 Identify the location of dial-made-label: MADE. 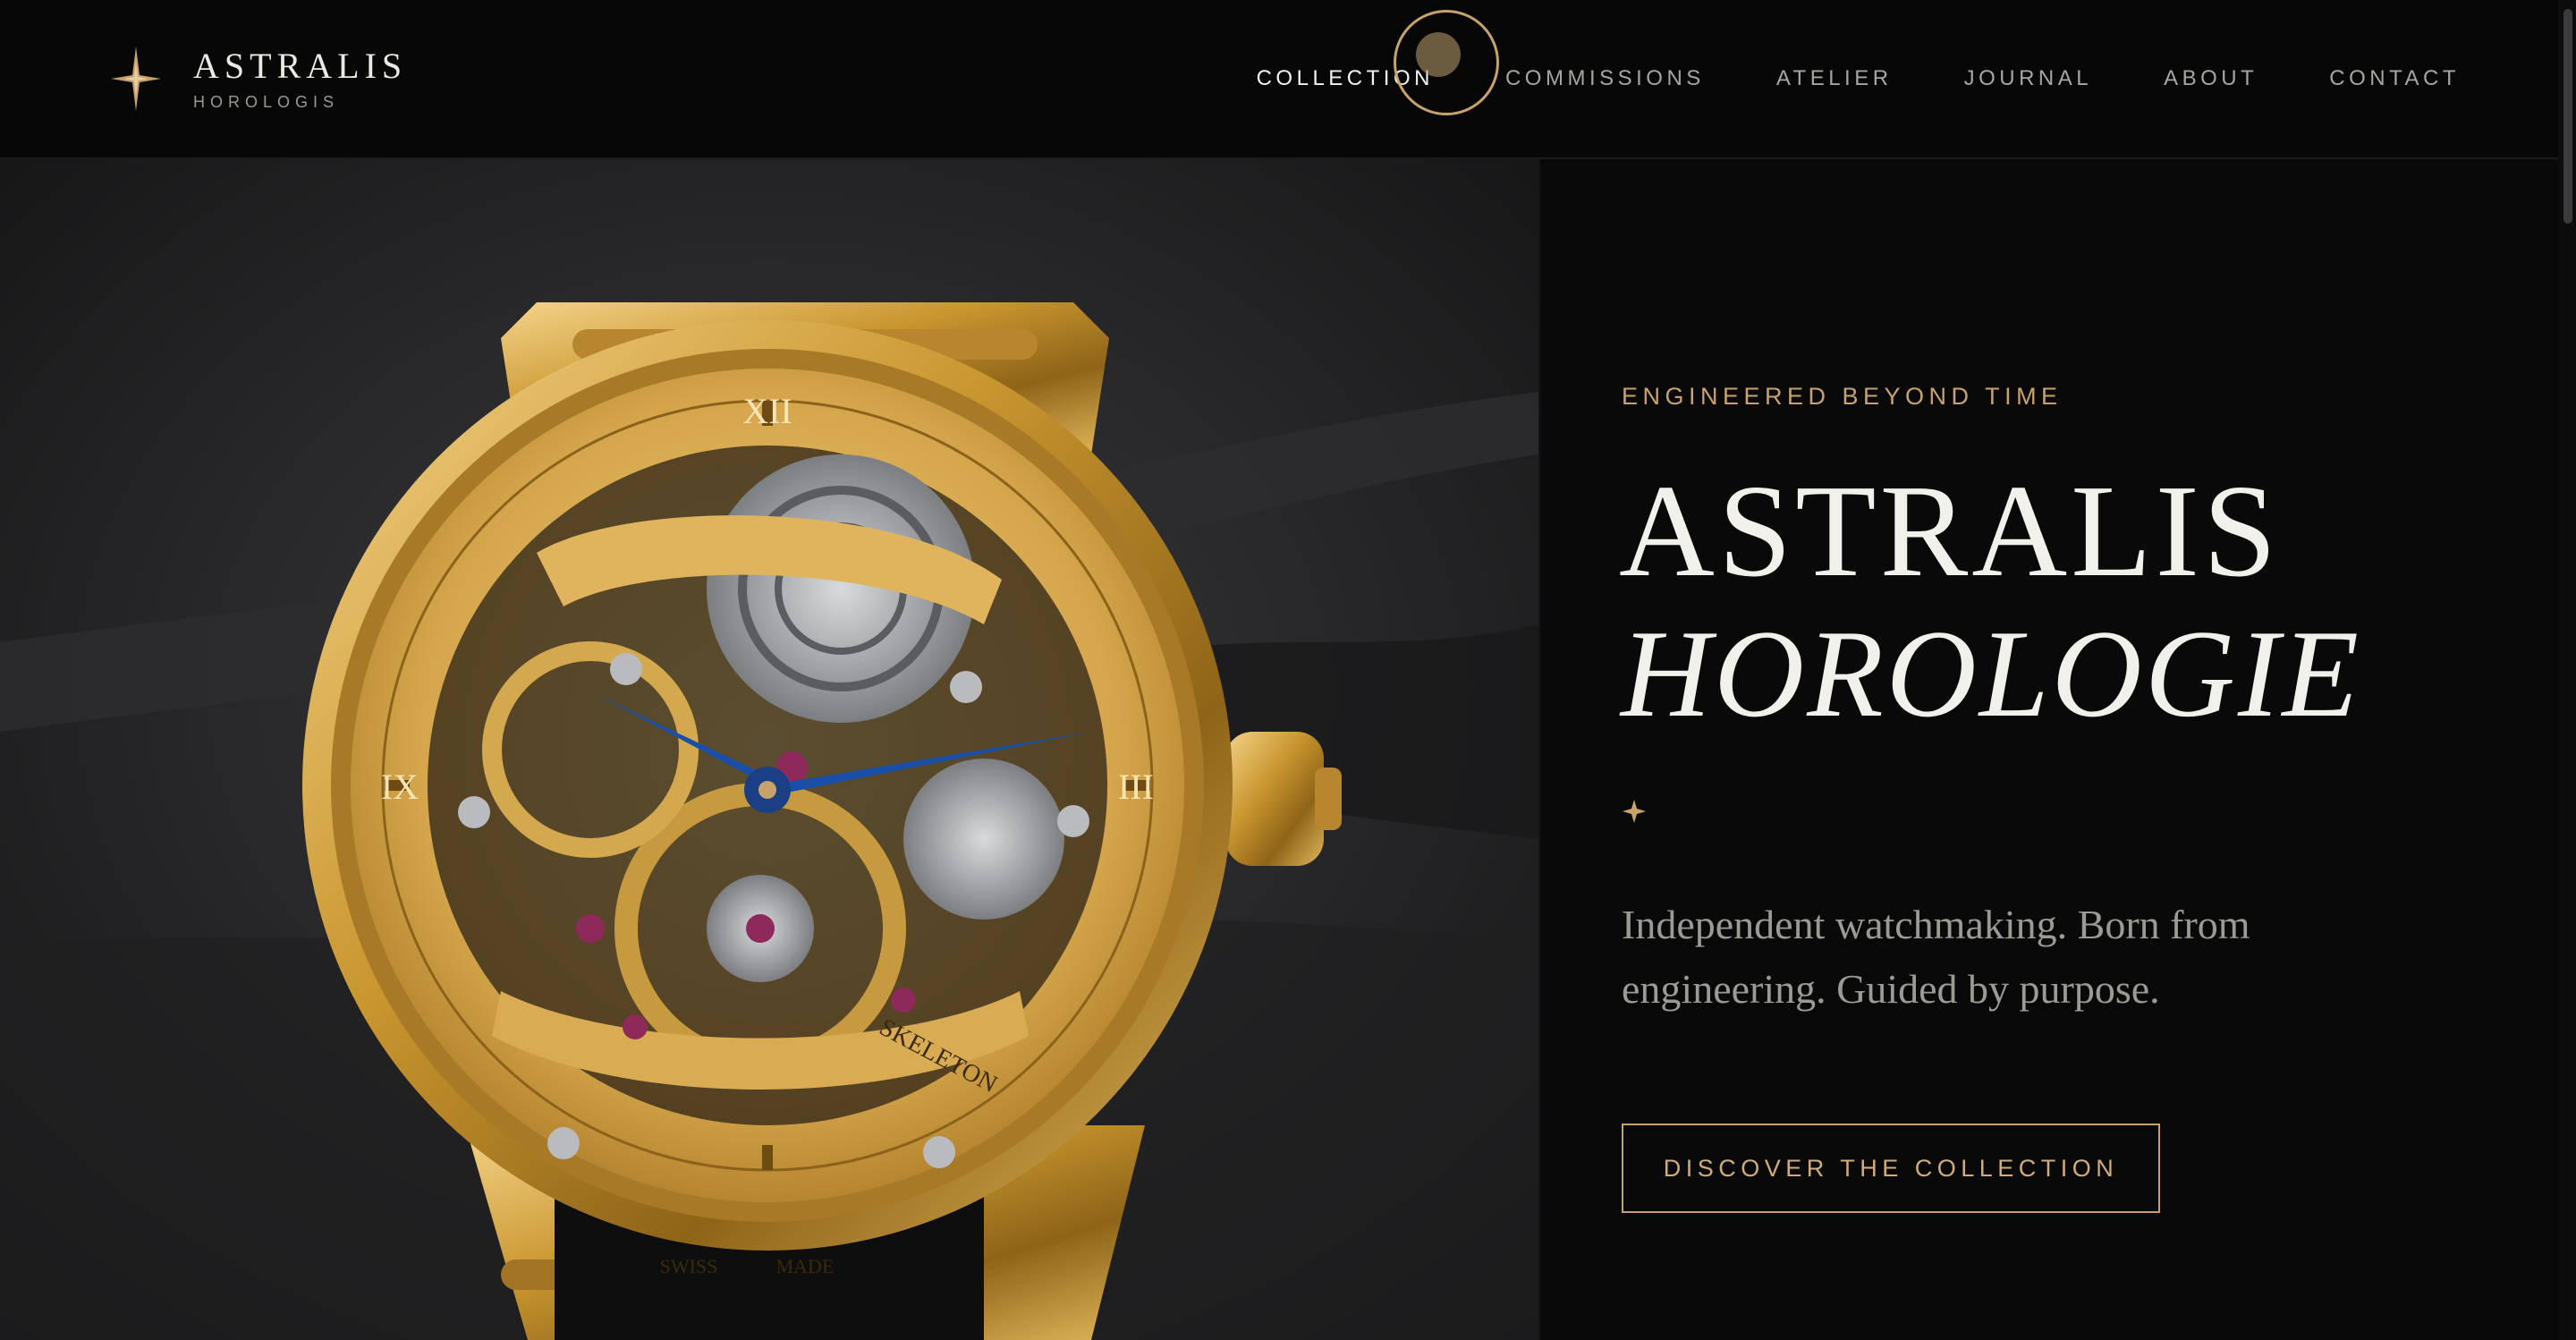
(805, 1266).